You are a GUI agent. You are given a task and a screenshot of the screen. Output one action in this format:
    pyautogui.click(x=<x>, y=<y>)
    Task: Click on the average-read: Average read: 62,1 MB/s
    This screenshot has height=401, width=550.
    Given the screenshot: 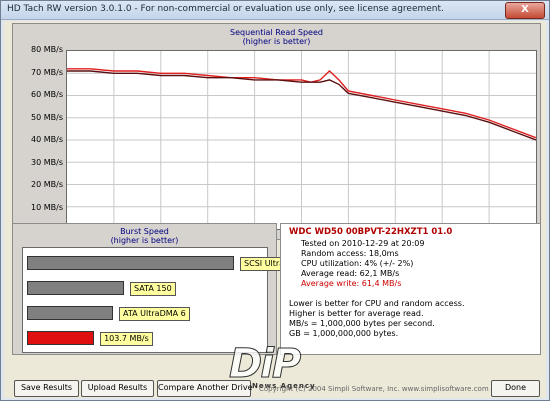 What is the action you would take?
    pyautogui.click(x=350, y=273)
    